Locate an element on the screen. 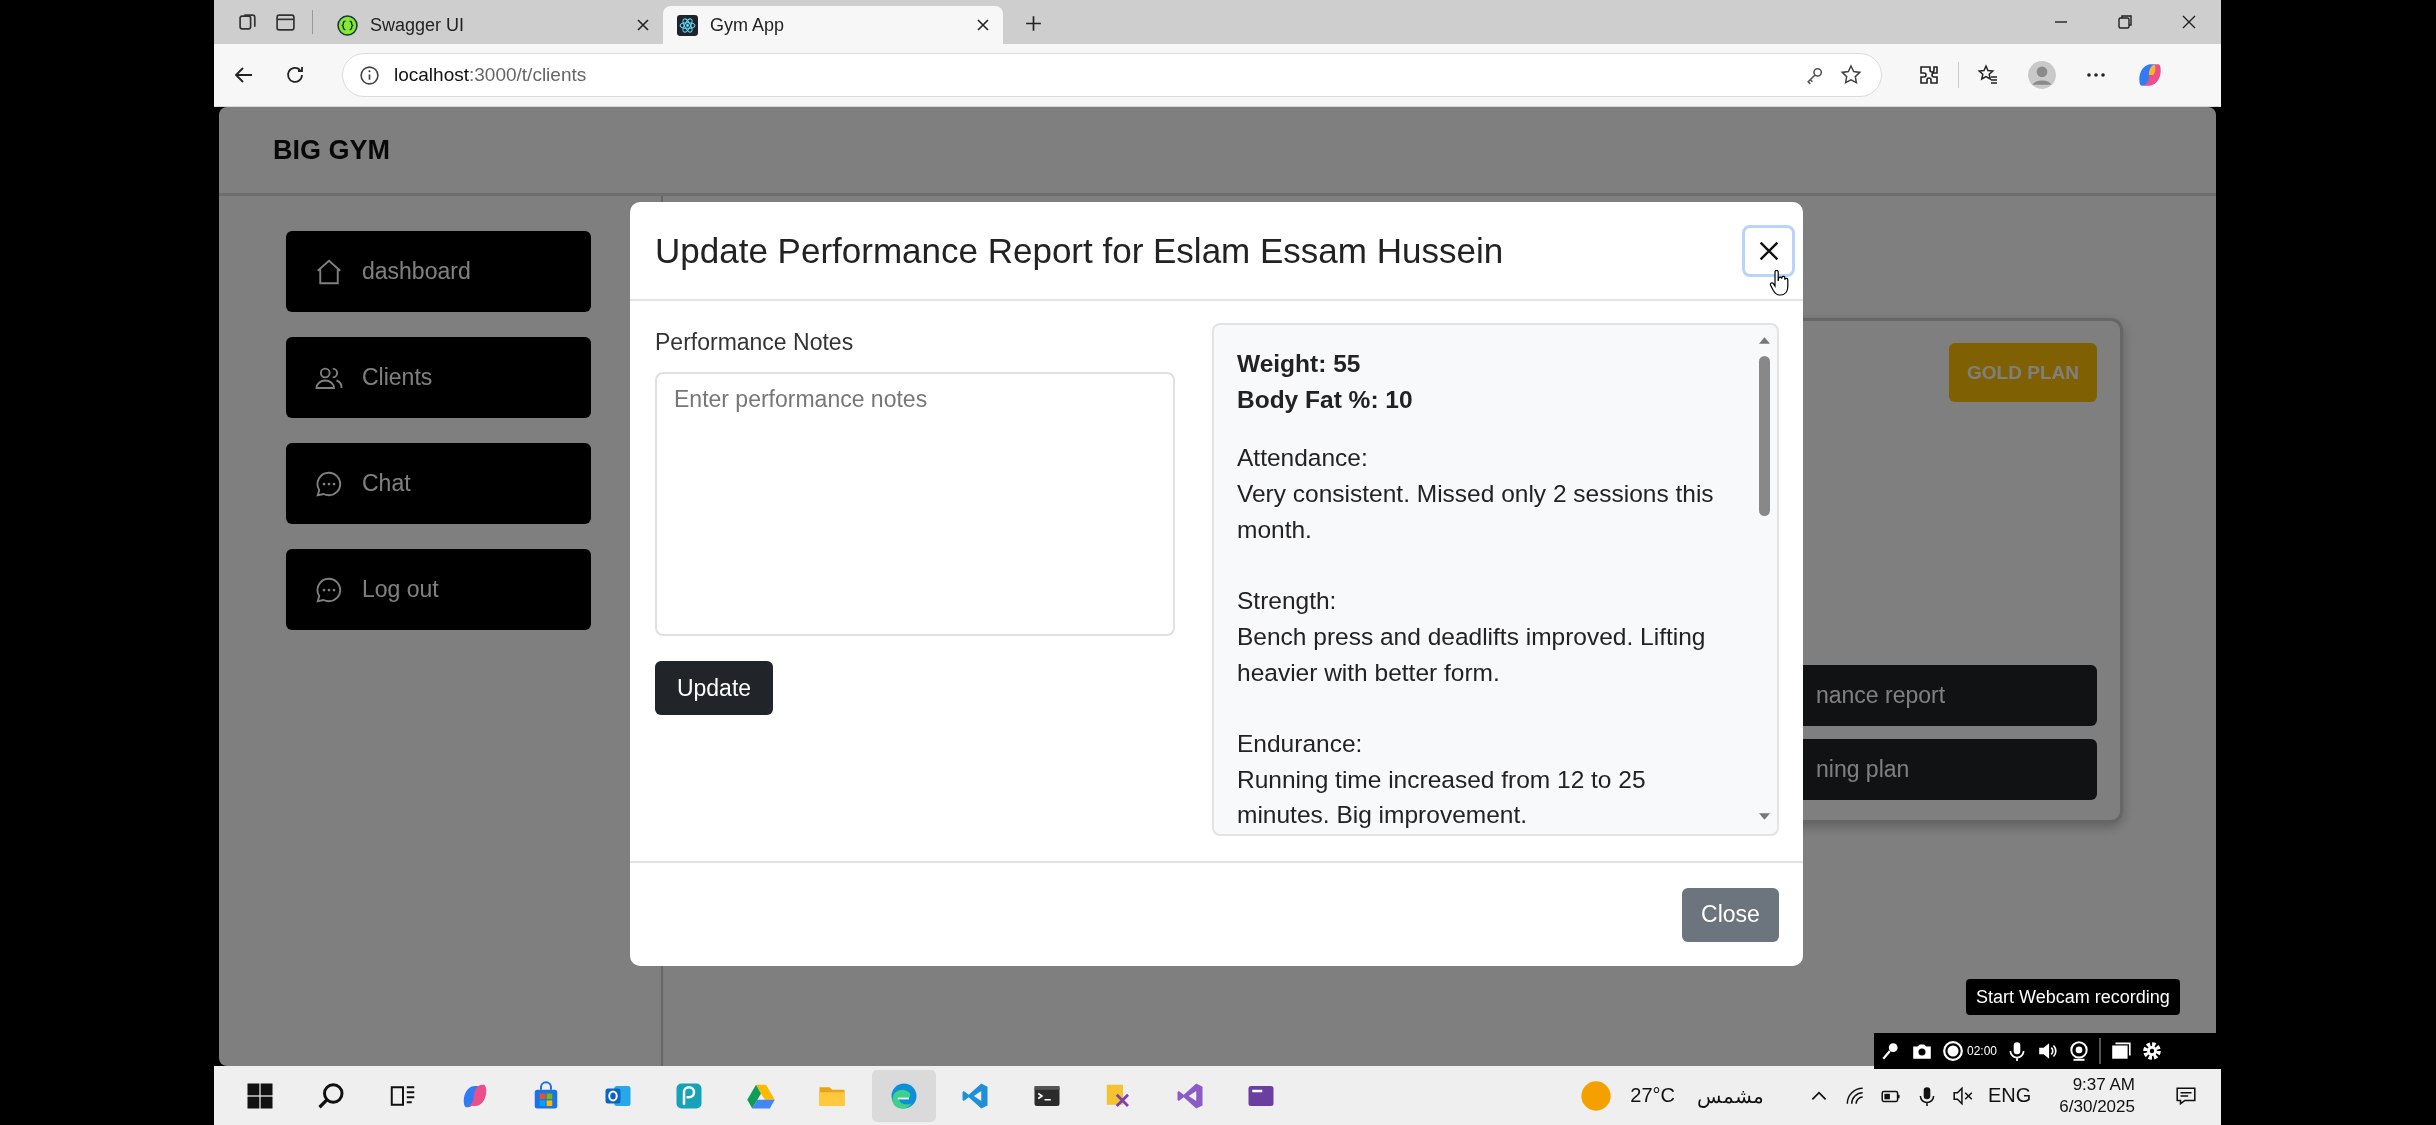 Image resolution: width=2436 pixels, height=1125 pixels. tooltip: Start Webcam recording is located at coordinates (2073, 997).